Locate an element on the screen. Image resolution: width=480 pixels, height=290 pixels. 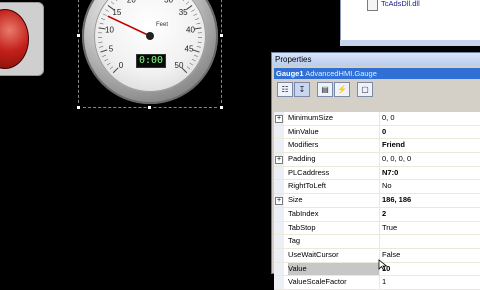
property-row: Tag is located at coordinates (377, 242).